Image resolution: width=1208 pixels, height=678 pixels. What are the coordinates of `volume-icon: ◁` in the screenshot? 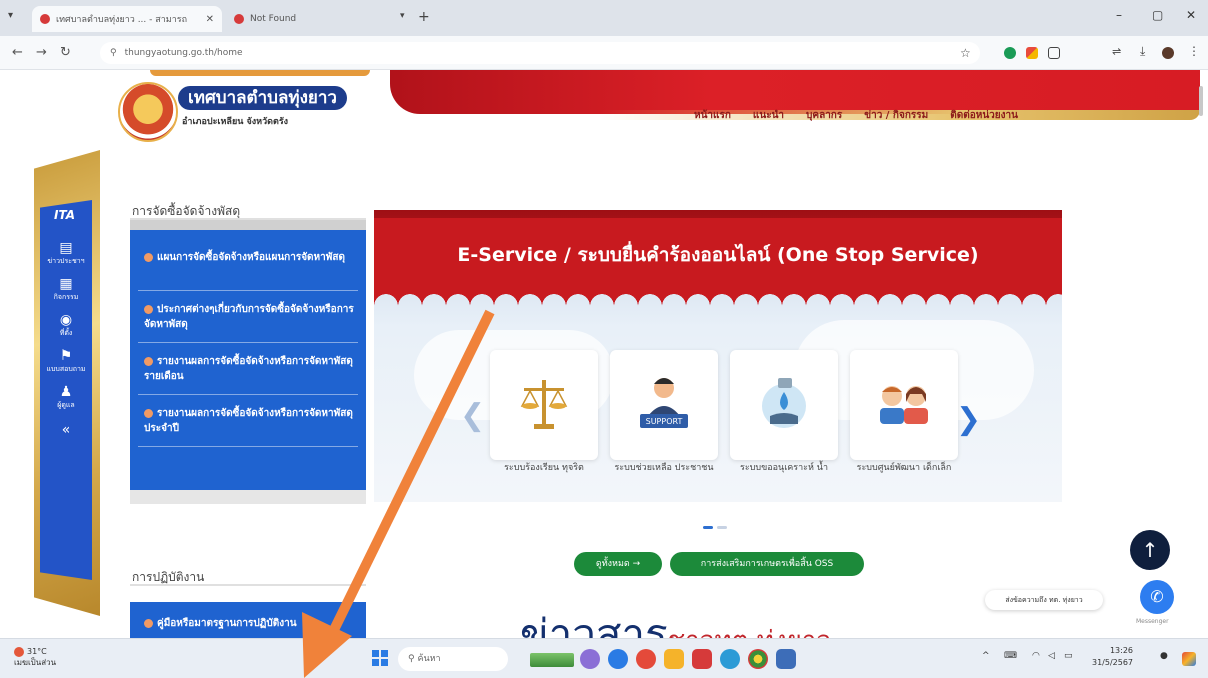 It's located at (1051, 656).